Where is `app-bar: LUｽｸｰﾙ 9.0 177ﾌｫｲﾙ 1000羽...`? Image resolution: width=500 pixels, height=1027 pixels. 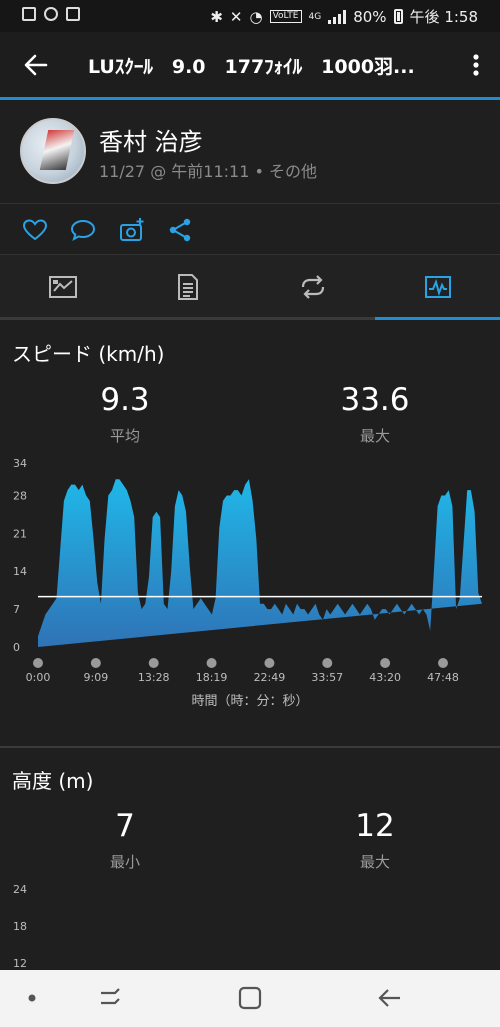
app-bar: LUｽｸｰﾙ 9.0 177ﾌｫｲﾙ 1000羽... is located at coordinates (250, 64).